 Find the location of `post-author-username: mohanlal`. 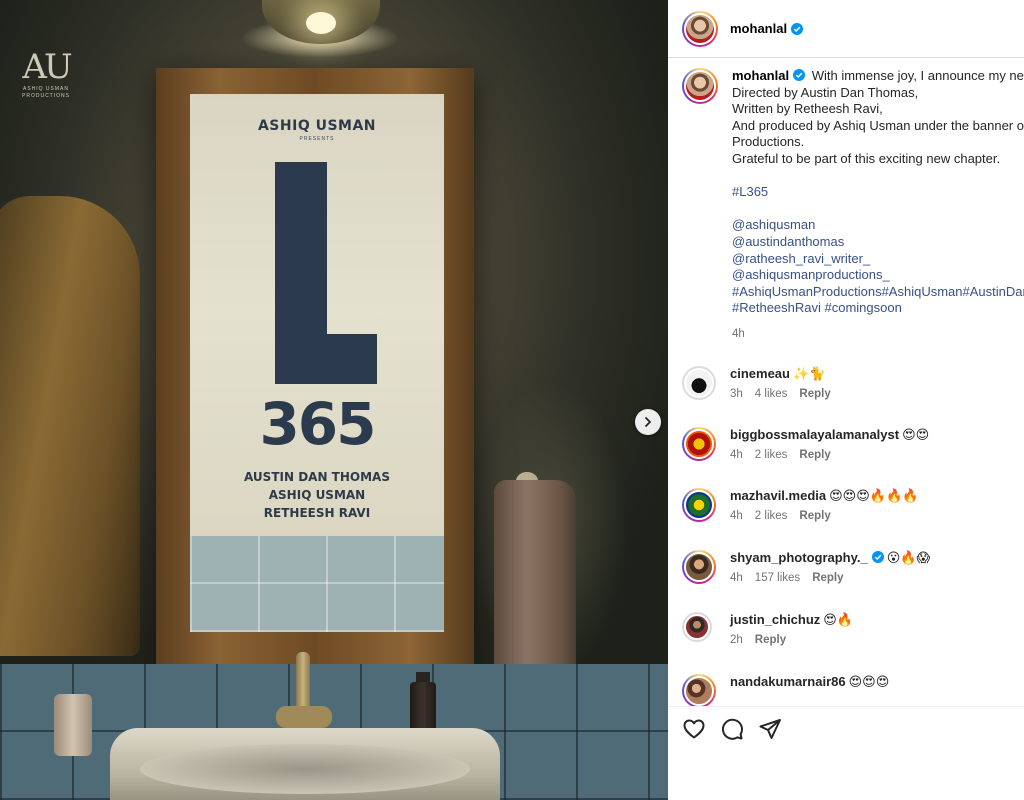

post-author-username: mohanlal is located at coordinates (758, 28).